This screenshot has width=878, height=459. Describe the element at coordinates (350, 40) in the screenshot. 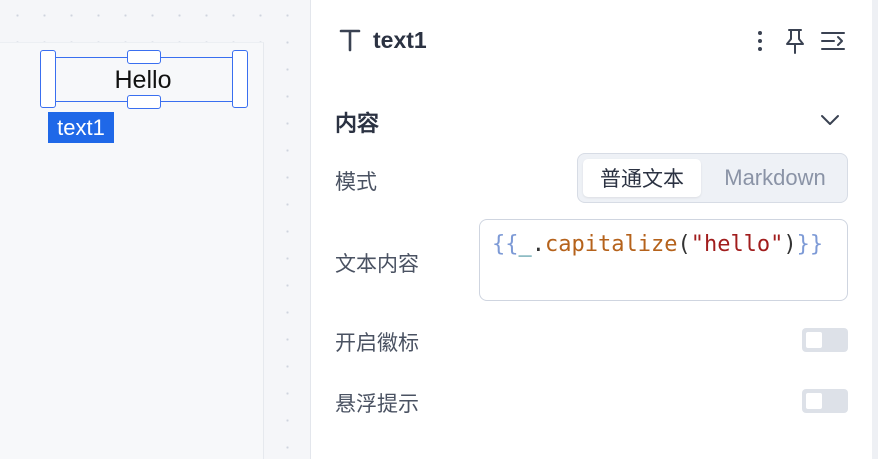

I see `text-type-icon` at that location.